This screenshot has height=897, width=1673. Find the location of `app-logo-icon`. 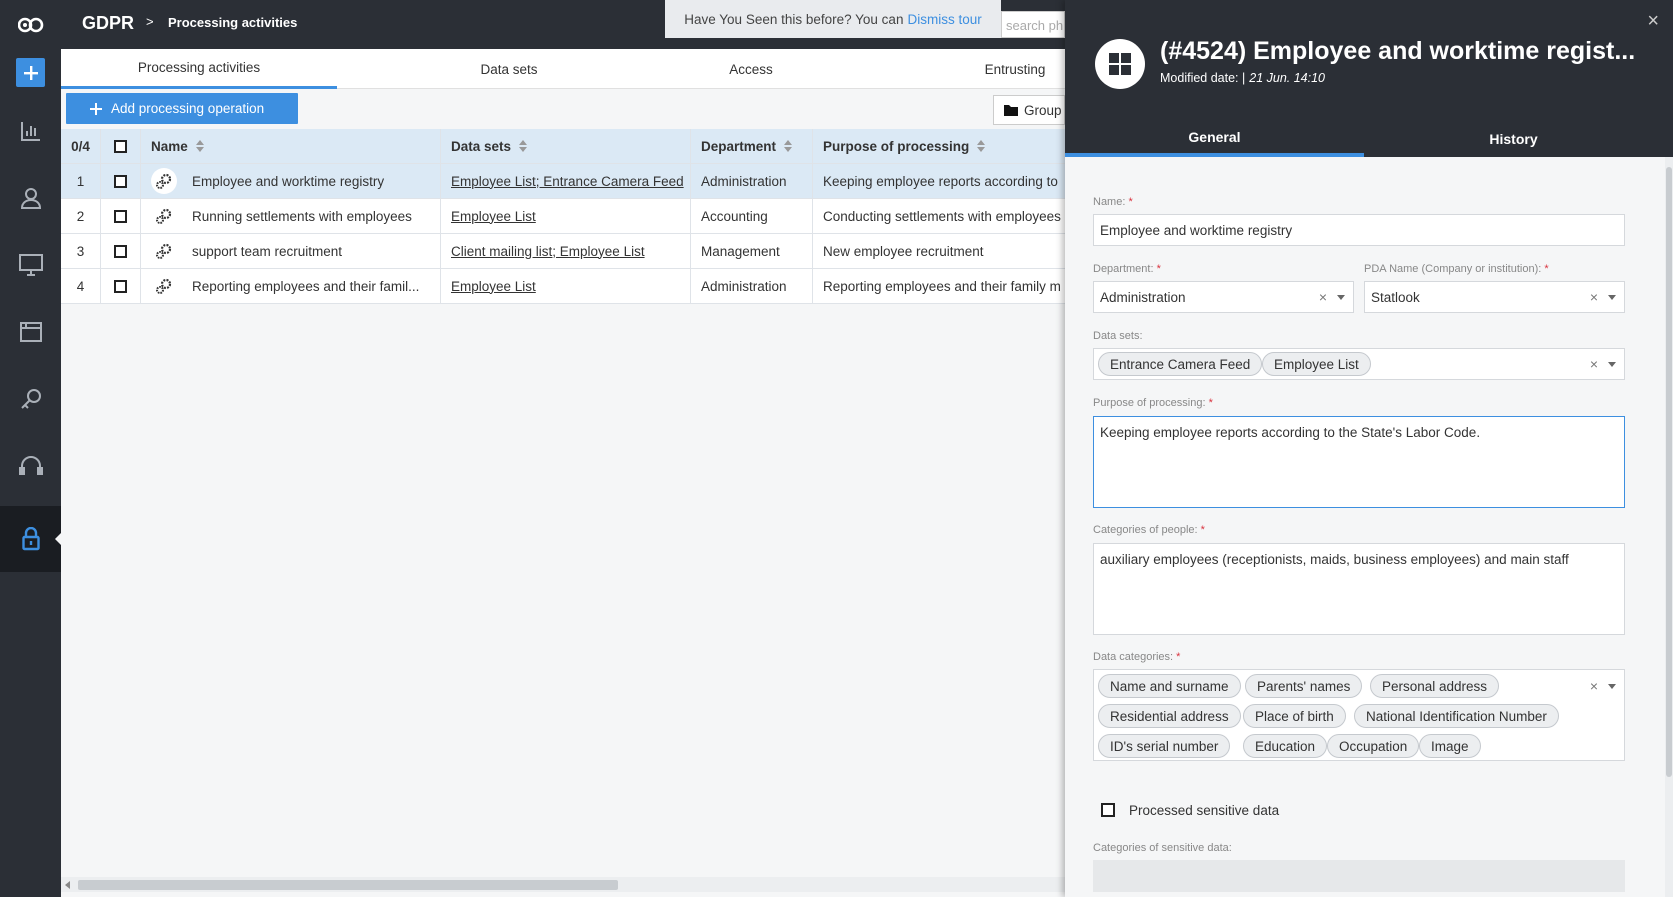

app-logo-icon is located at coordinates (30, 24).